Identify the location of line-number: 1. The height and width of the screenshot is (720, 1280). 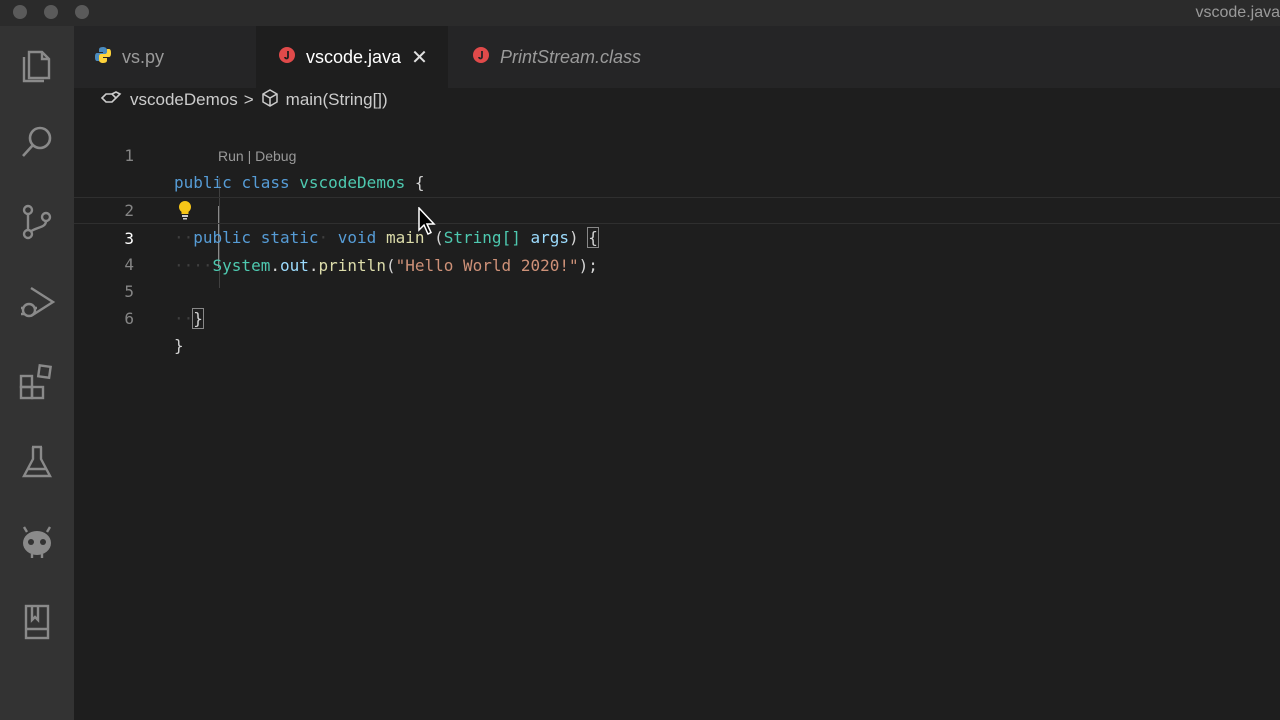
(129, 155).